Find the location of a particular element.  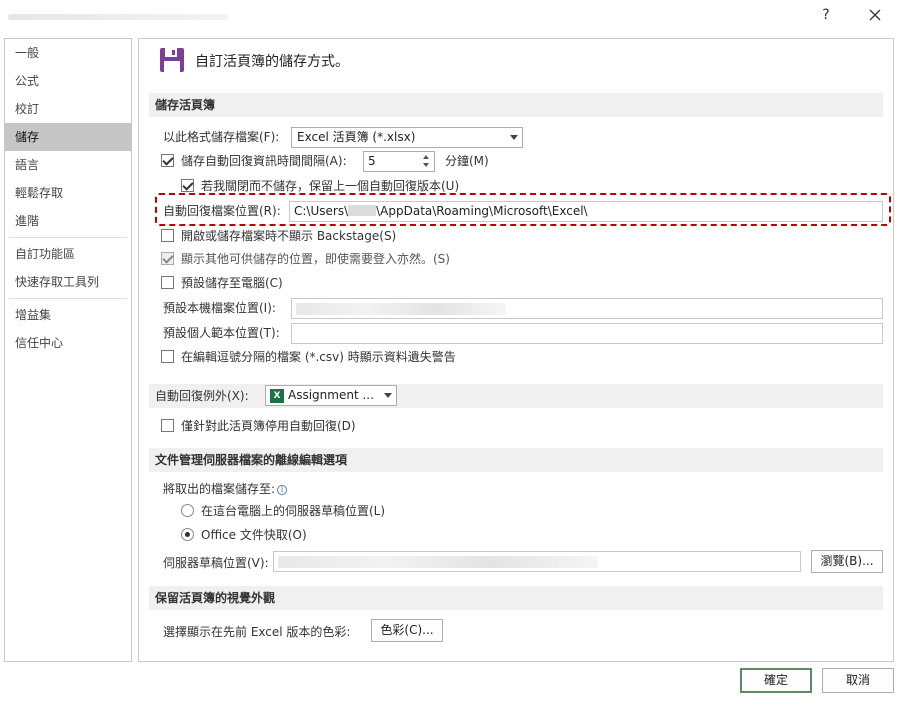

close-icon is located at coordinates (875, 14).